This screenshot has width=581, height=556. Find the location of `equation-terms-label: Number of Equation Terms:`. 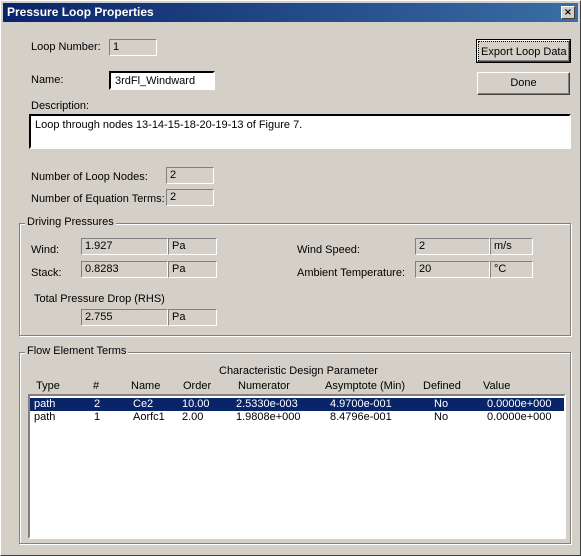

equation-terms-label: Number of Equation Terms: is located at coordinates (98, 199).